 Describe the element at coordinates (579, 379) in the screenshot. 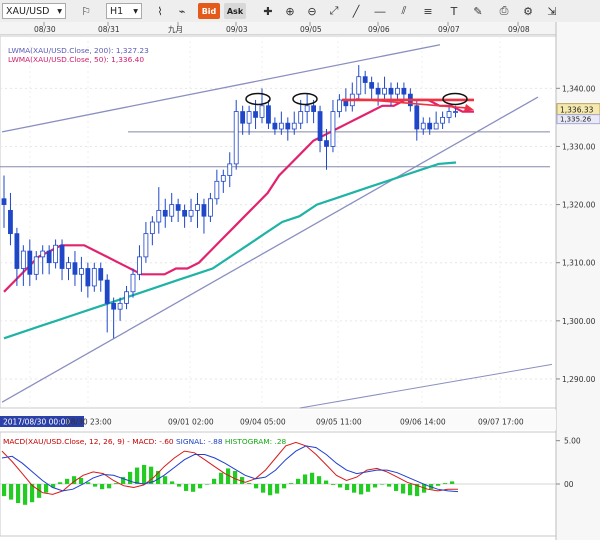

I see `y-tick-label: 1,290.00` at that location.